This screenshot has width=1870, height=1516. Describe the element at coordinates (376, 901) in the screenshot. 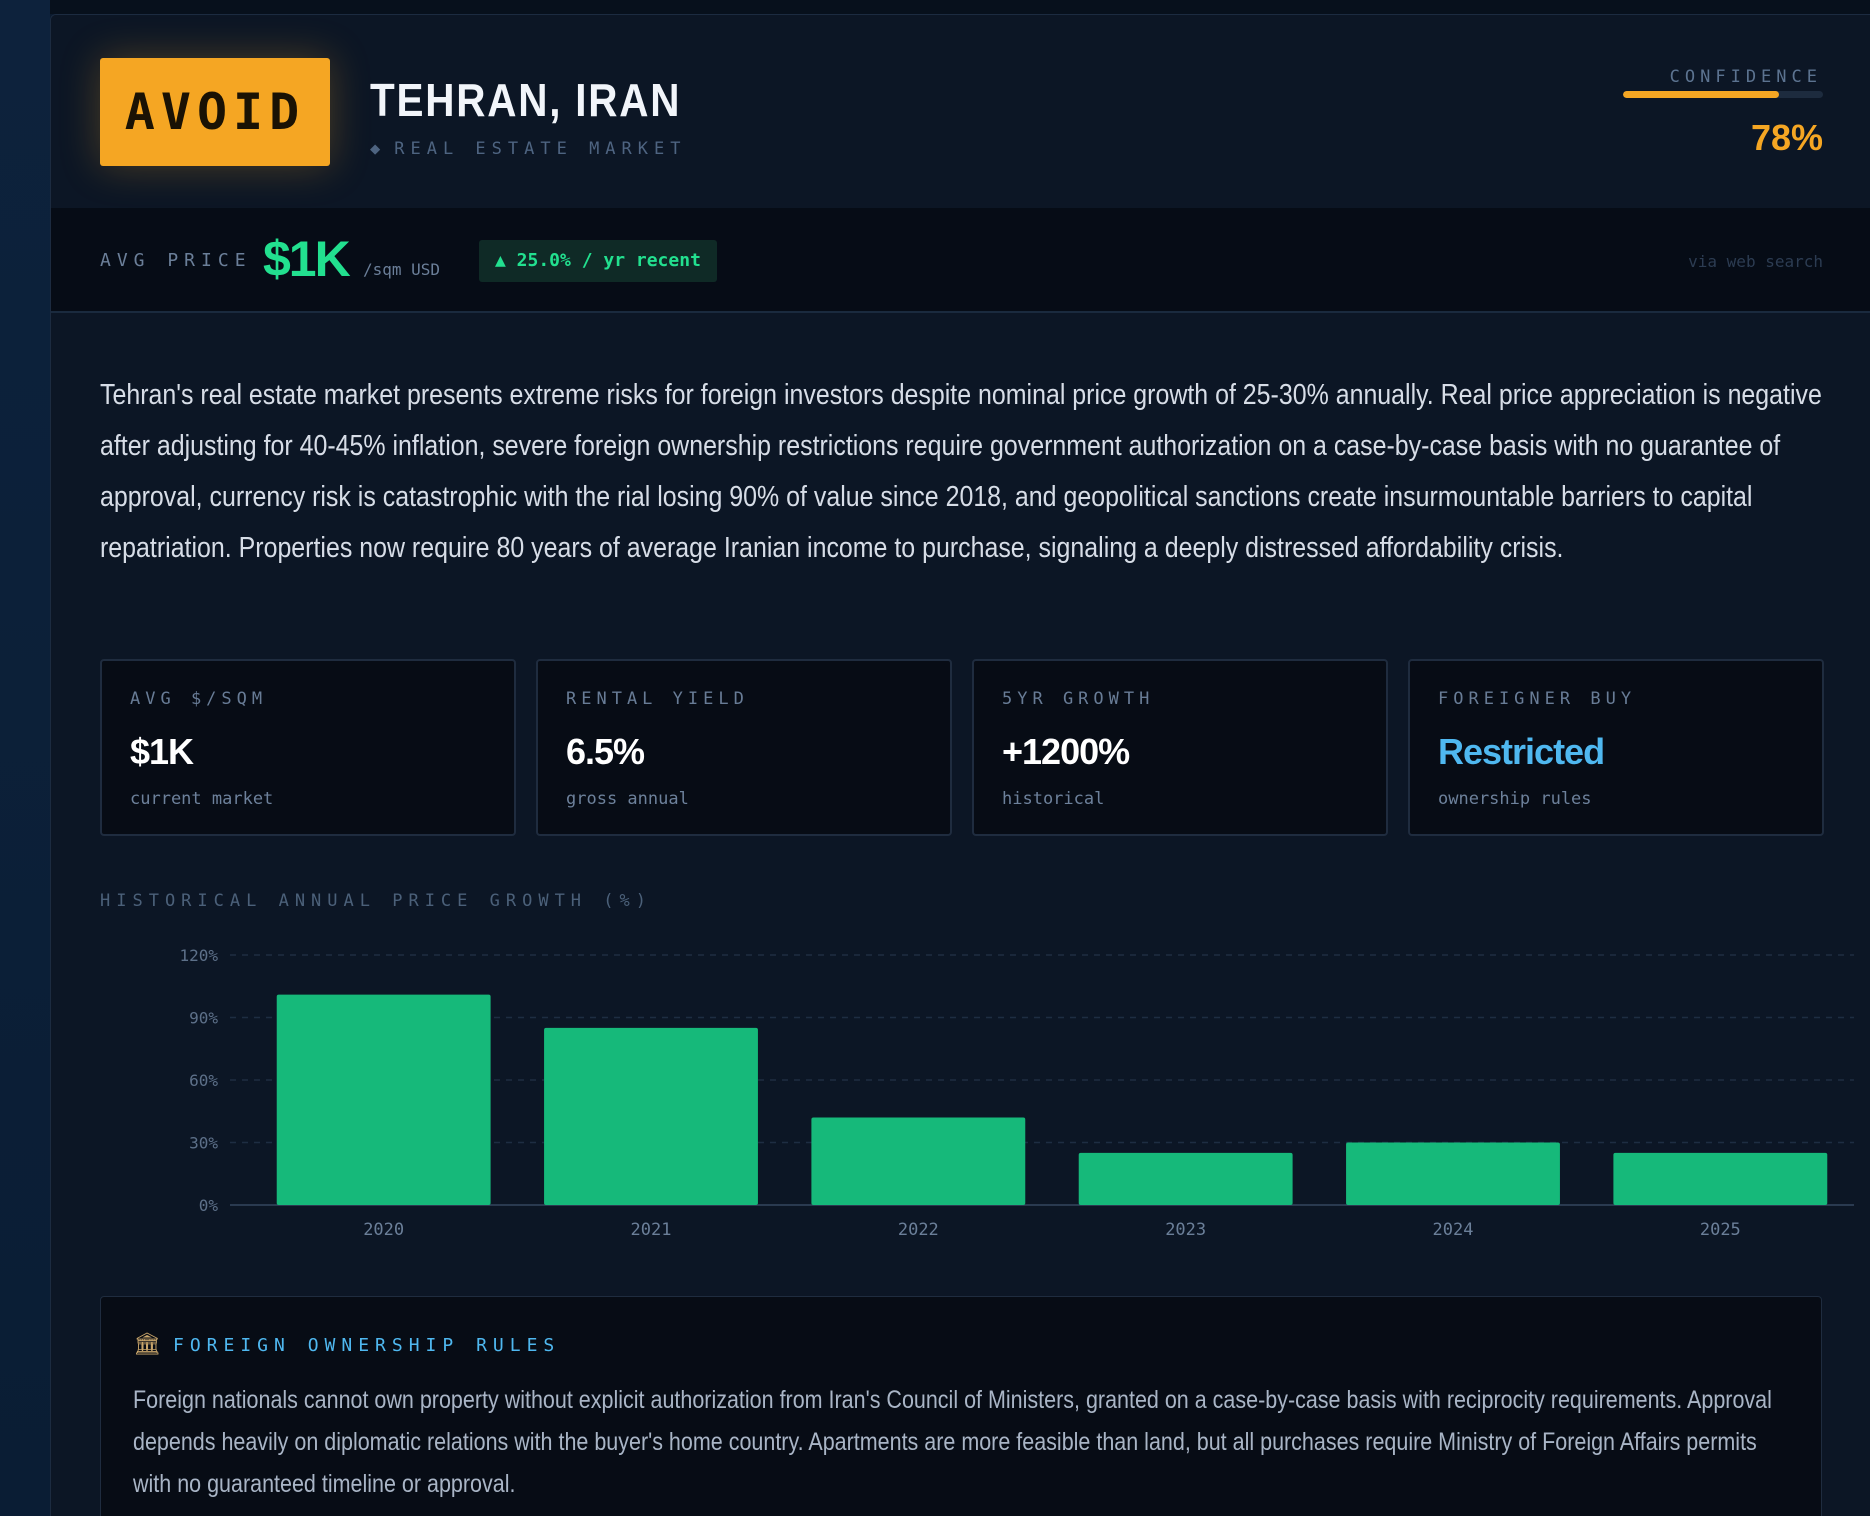

I see `chart-title: HISTORICAL ANNUAL PRICE GROWTH (%)` at that location.